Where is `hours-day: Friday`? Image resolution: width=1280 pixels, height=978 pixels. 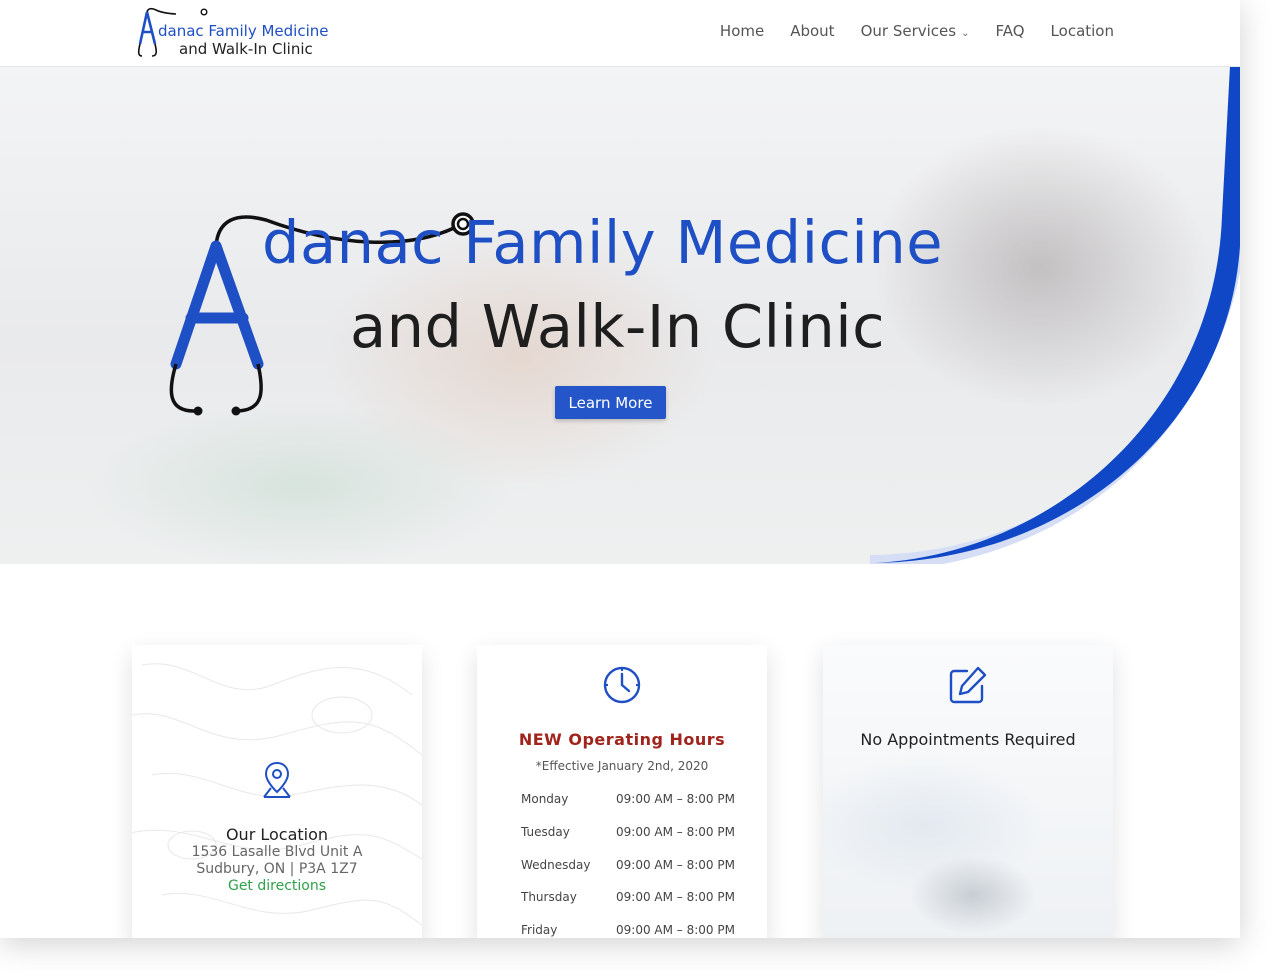 hours-day: Friday is located at coordinates (539, 930).